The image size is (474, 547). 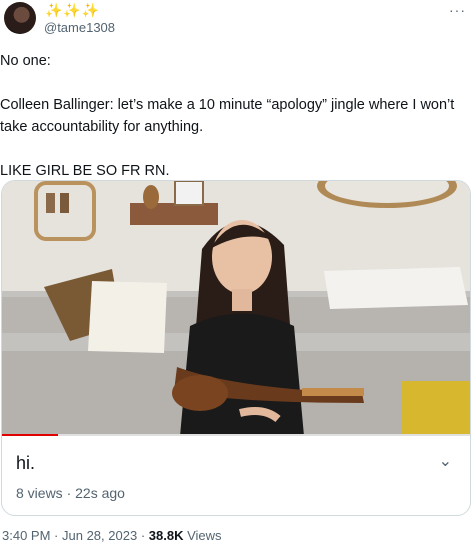 I want to click on tweet-time: 3:40 PM, so click(x=26, y=535).